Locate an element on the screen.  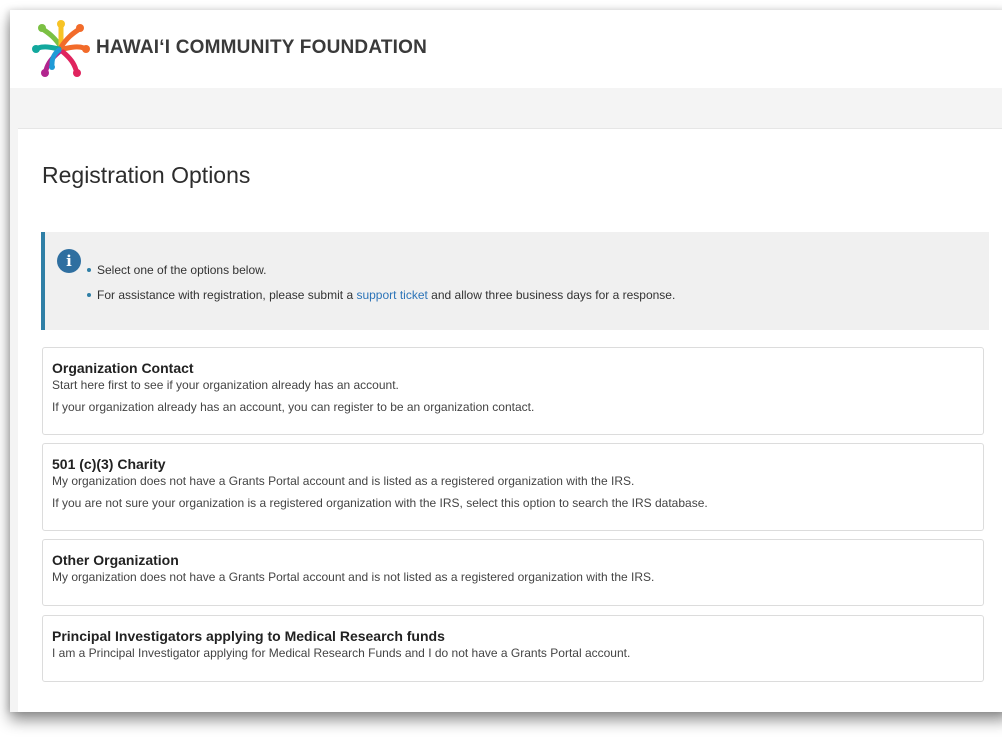
support-ticket-link: support ticket is located at coordinates (391, 295).